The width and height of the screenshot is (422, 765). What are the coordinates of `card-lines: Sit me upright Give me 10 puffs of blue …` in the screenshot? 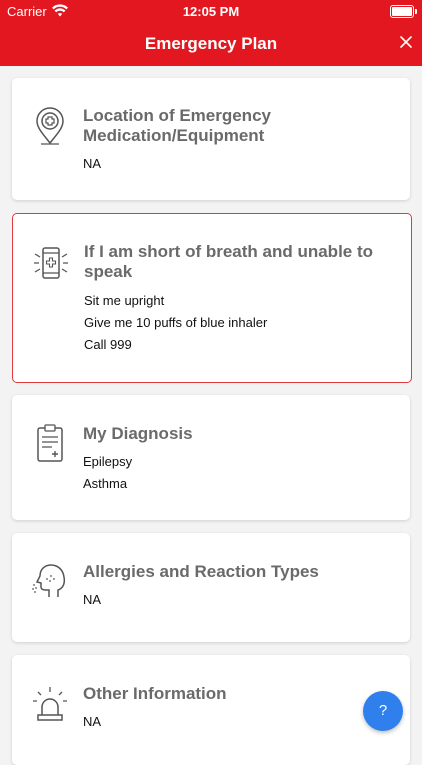 It's located at (238, 323).